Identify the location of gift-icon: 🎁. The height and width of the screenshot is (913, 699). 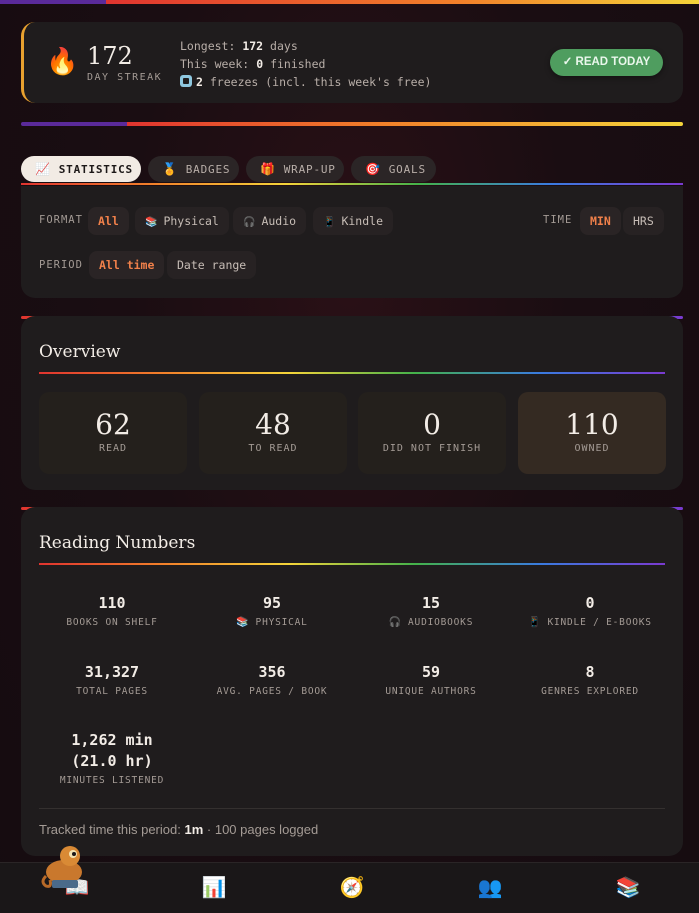
(268, 169).